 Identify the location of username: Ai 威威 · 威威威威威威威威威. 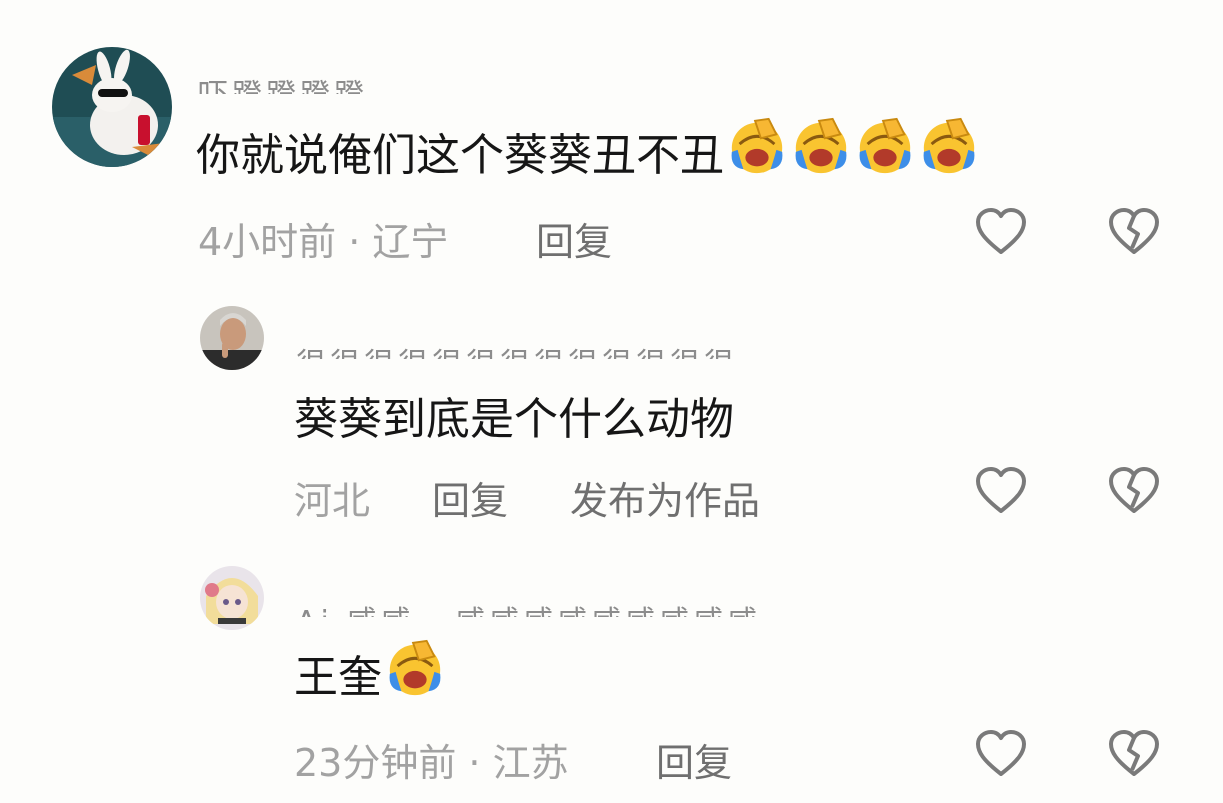
(634, 600).